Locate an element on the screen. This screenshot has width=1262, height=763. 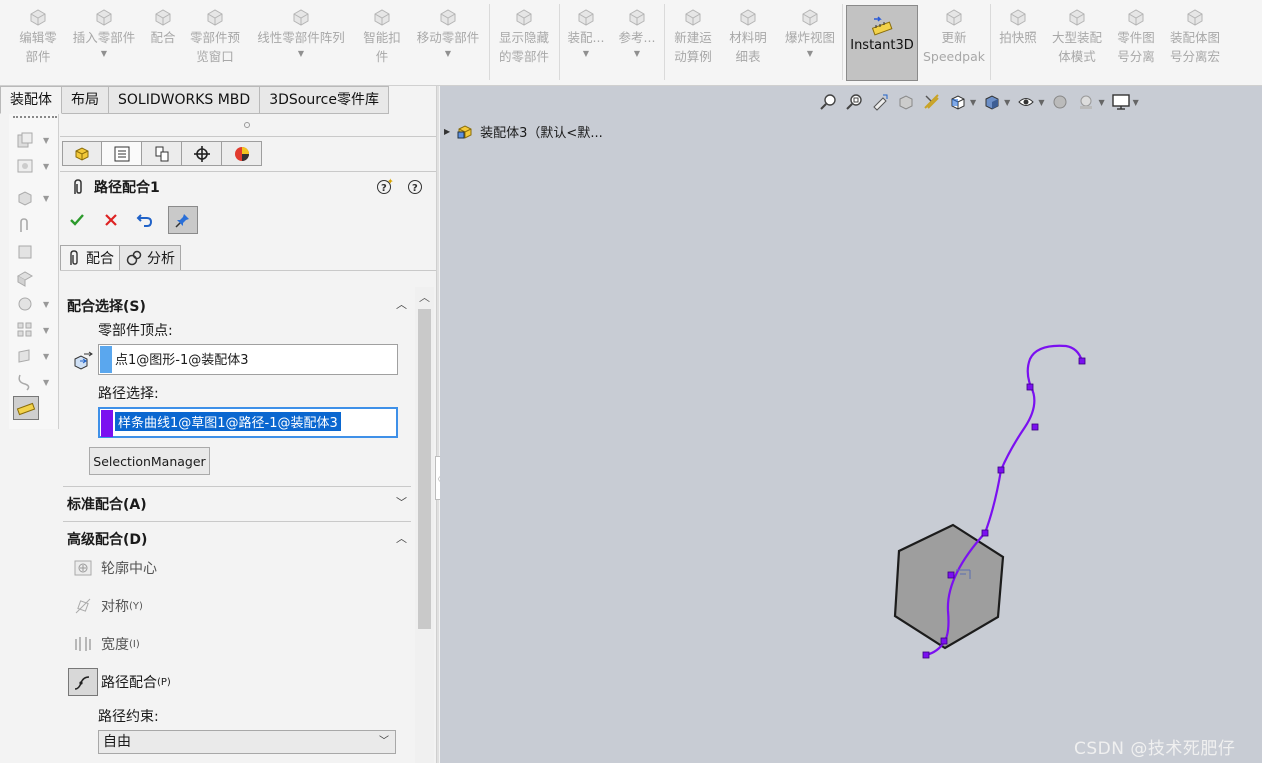
panel-grip is located at coordinates (247, 125).